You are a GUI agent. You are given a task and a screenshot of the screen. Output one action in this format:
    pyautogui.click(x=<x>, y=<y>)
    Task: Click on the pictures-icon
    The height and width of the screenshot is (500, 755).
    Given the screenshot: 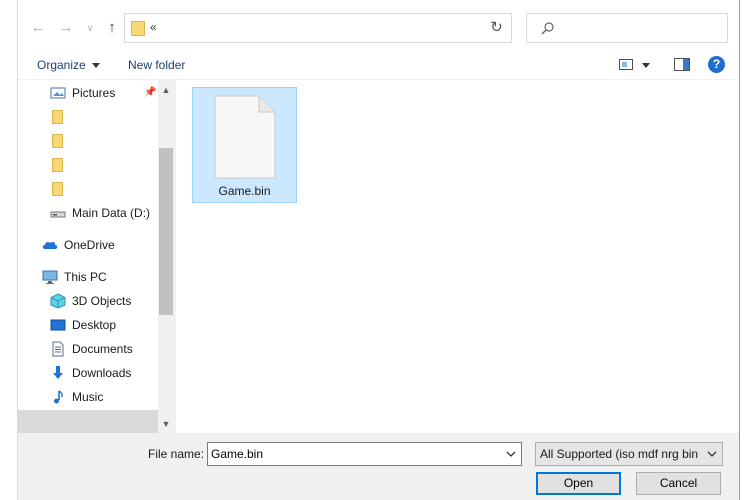 What is the action you would take?
    pyautogui.click(x=58, y=93)
    